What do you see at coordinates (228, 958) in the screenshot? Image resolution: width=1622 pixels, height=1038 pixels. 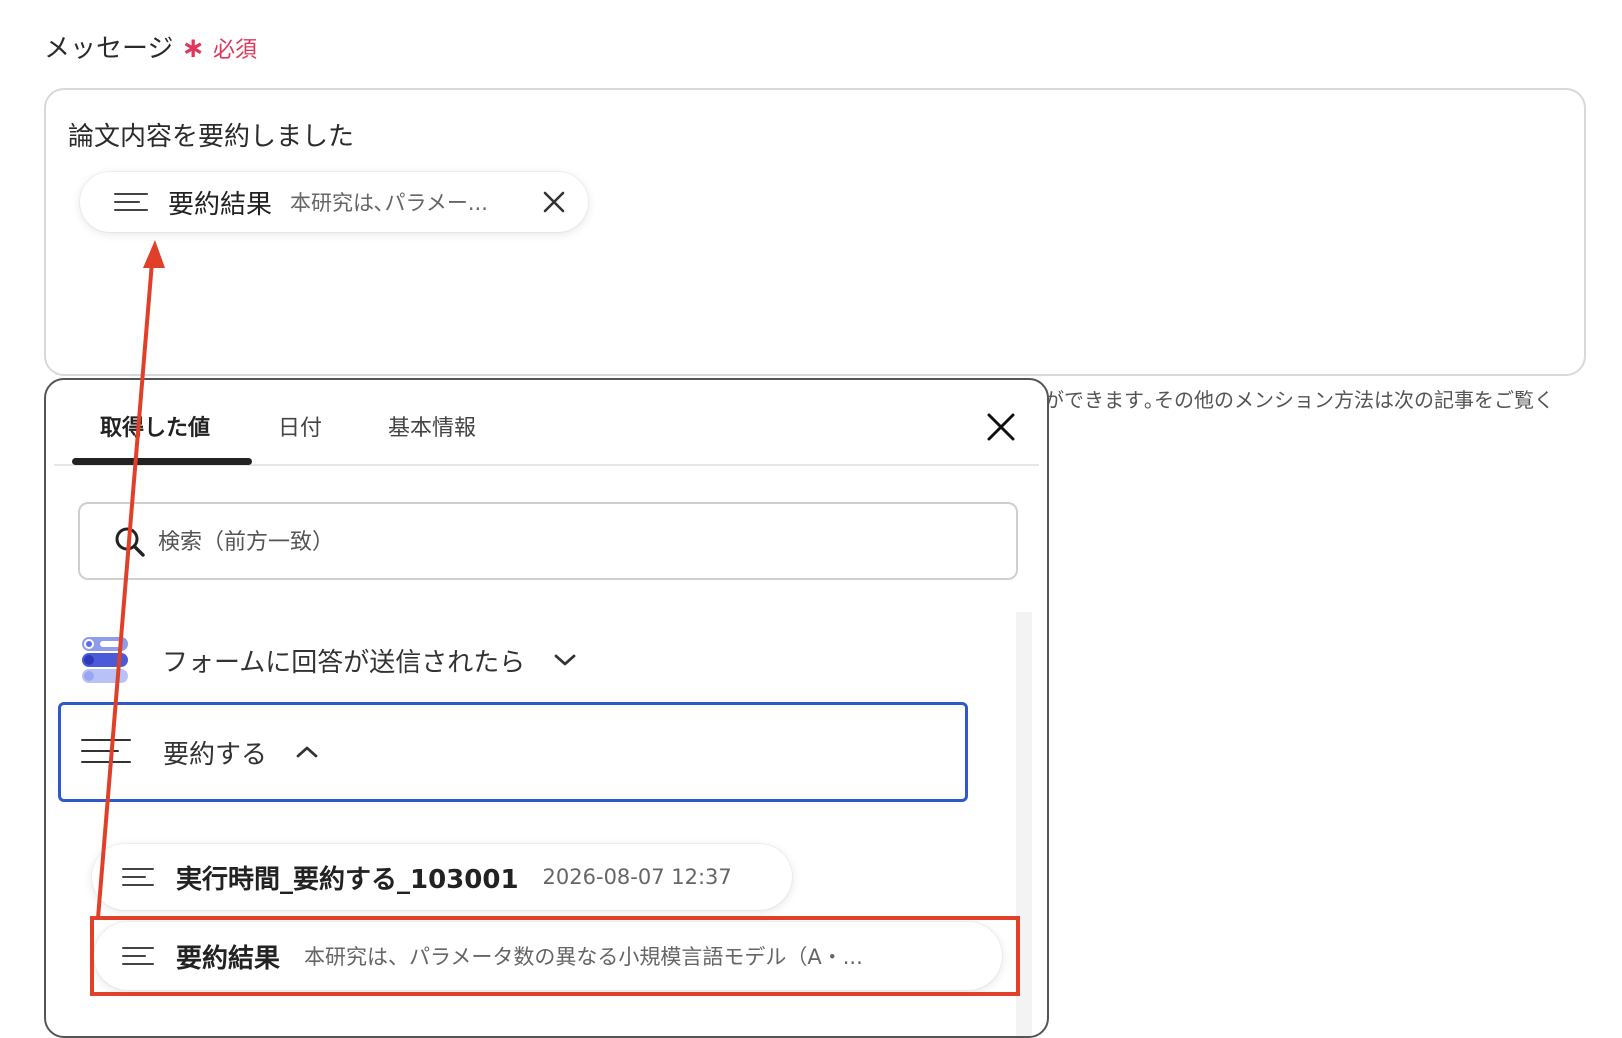 I see `item-name: 要約結果` at bounding box center [228, 958].